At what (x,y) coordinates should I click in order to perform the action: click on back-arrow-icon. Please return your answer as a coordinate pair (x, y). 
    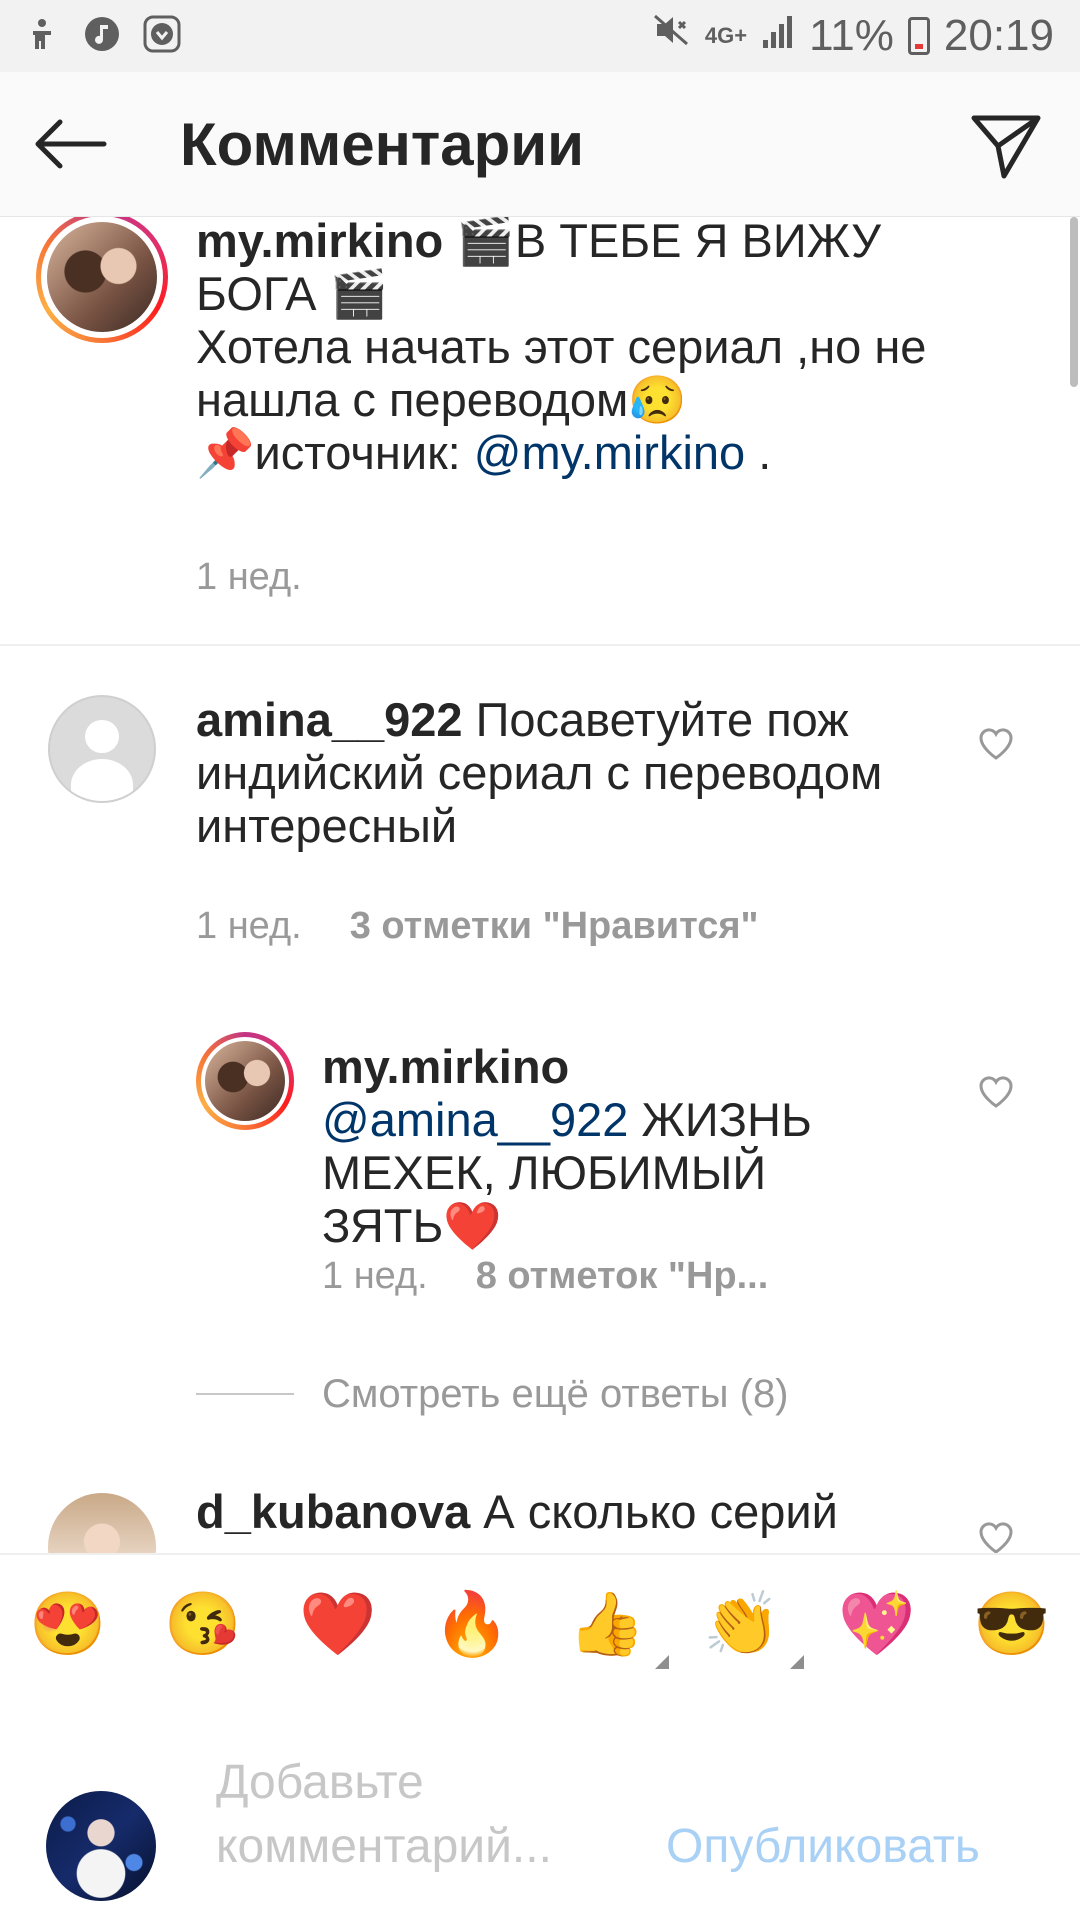
    Looking at the image, I should click on (70, 144).